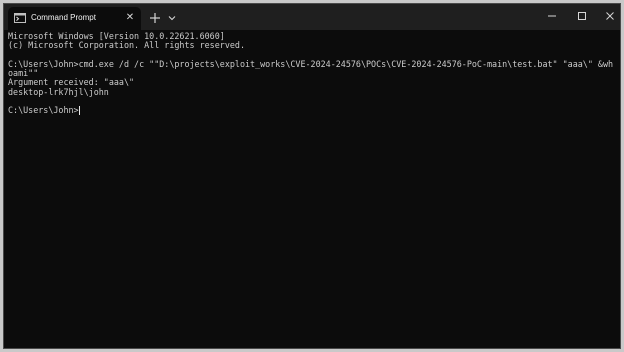  Describe the element at coordinates (63, 17) in the screenshot. I see `tab-title: Command Prompt` at that location.